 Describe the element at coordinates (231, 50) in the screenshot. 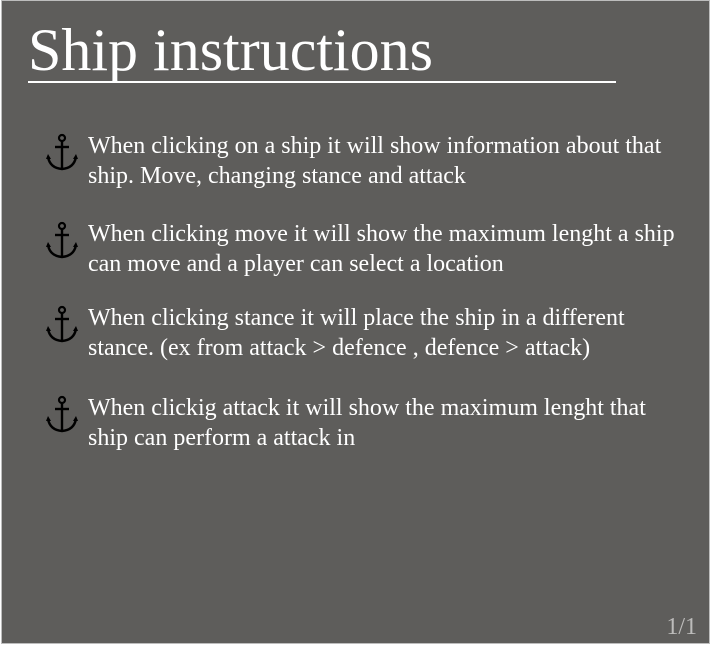

I see `page-title: Ship instructions` at that location.